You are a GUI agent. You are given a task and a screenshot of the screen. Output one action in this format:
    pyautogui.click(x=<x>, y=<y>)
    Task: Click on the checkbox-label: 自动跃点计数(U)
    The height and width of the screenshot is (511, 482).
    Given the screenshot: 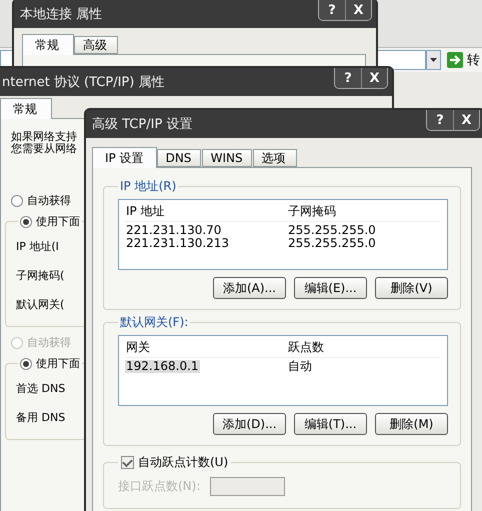 What is the action you would take?
    pyautogui.click(x=183, y=462)
    